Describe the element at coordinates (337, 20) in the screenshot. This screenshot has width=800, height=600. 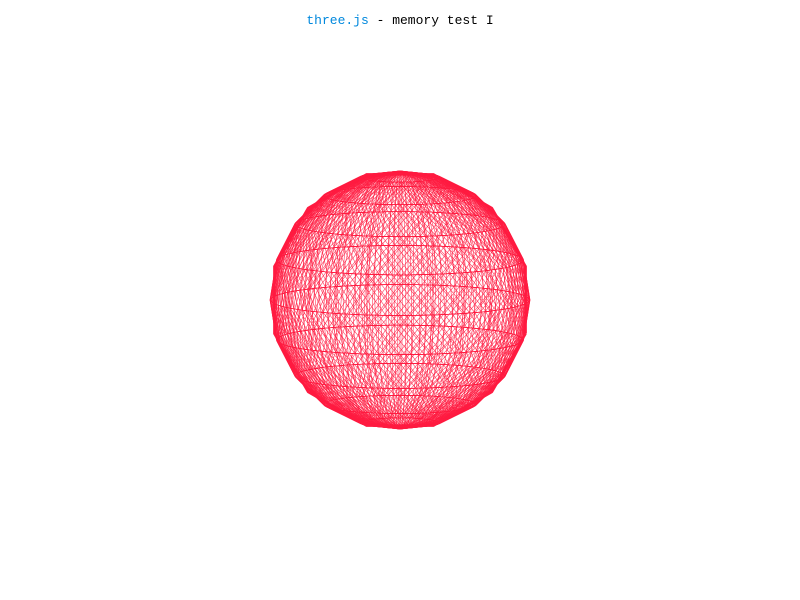
I see `threejs-link: three.js` at that location.